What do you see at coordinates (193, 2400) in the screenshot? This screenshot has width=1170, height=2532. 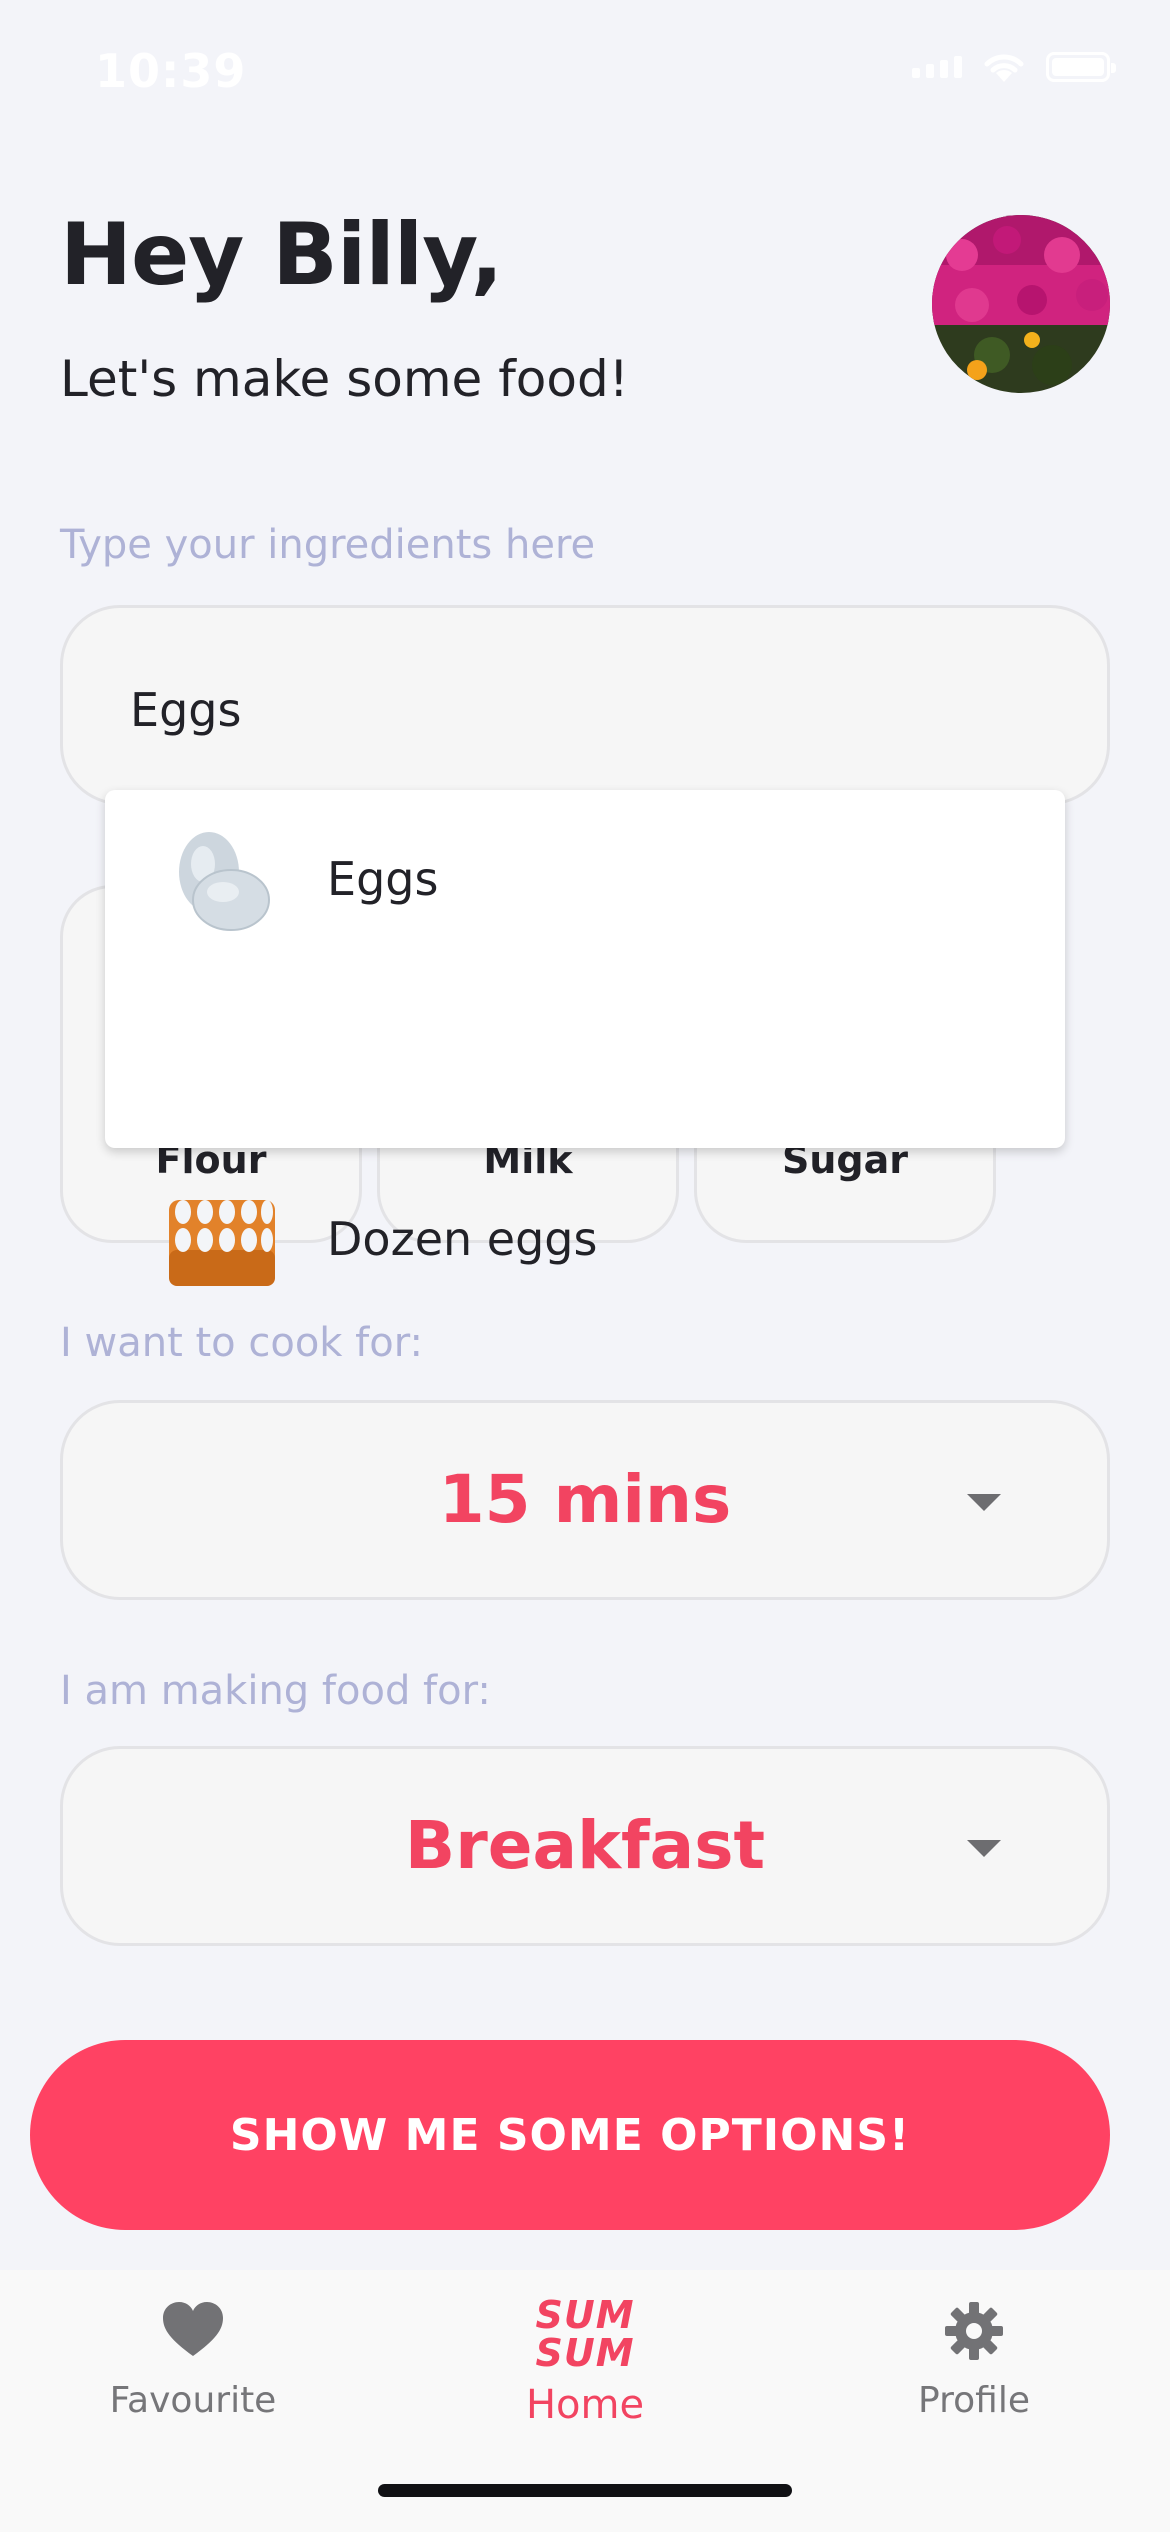 I see `tab-label: Favourite` at bounding box center [193, 2400].